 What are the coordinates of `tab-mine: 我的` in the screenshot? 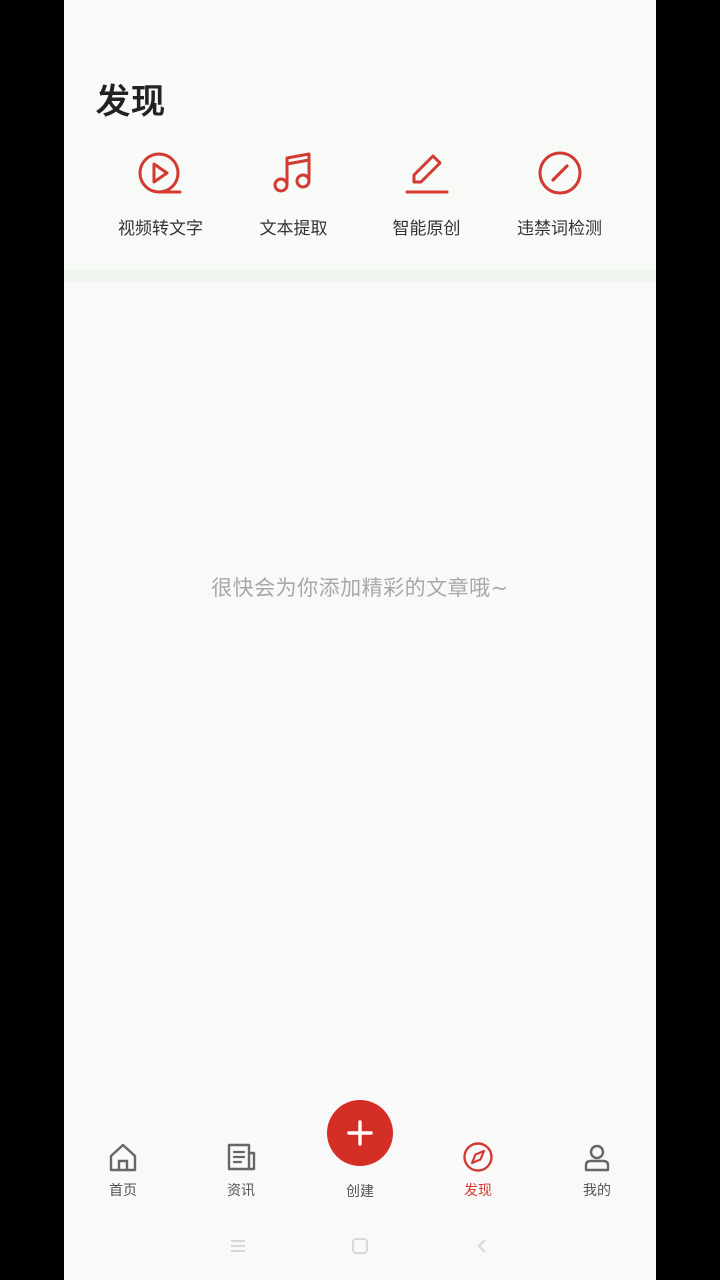 It's located at (597, 1170).